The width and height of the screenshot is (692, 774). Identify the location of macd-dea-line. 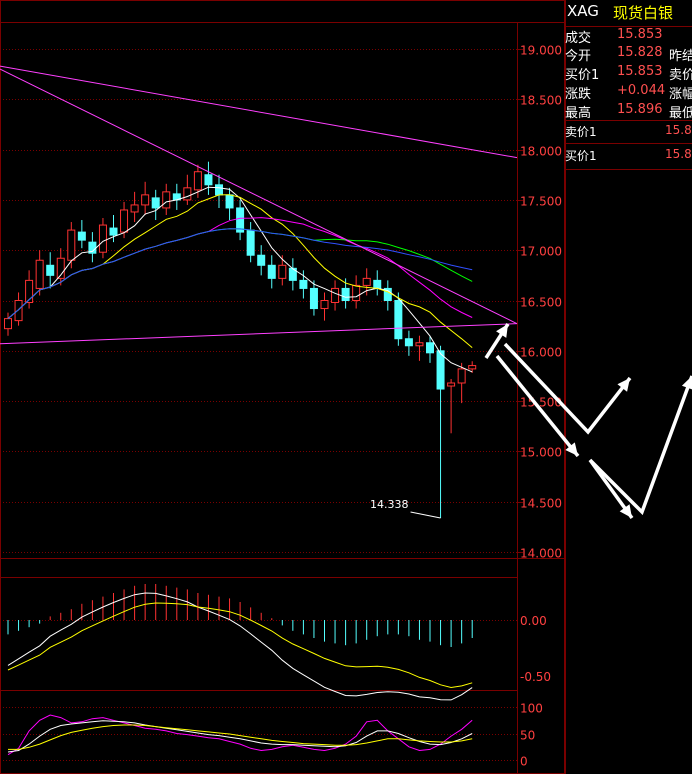
(240, 645).